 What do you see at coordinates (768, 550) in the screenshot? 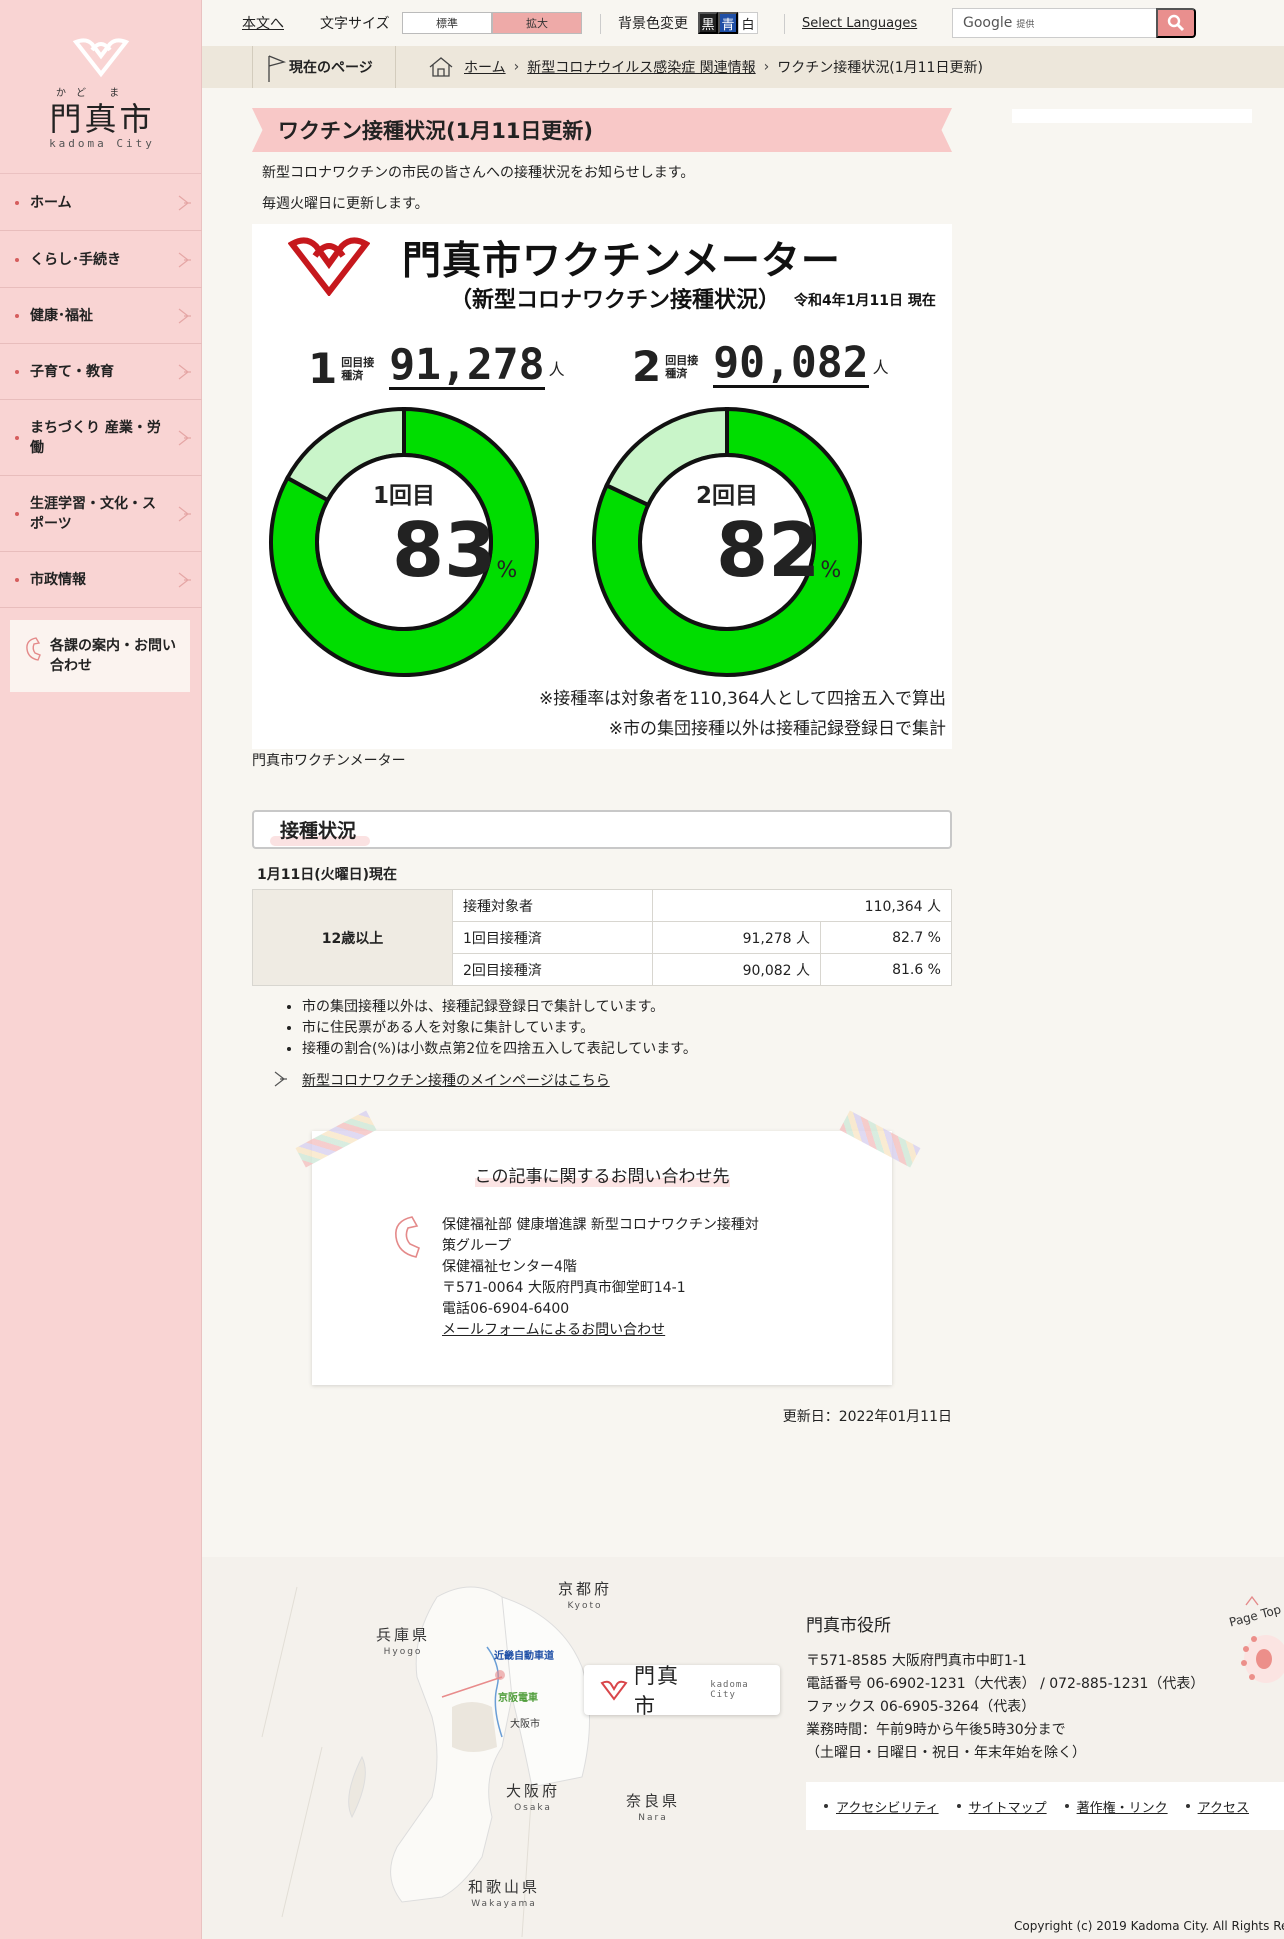
I see `dose2-pct-value: 82` at bounding box center [768, 550].